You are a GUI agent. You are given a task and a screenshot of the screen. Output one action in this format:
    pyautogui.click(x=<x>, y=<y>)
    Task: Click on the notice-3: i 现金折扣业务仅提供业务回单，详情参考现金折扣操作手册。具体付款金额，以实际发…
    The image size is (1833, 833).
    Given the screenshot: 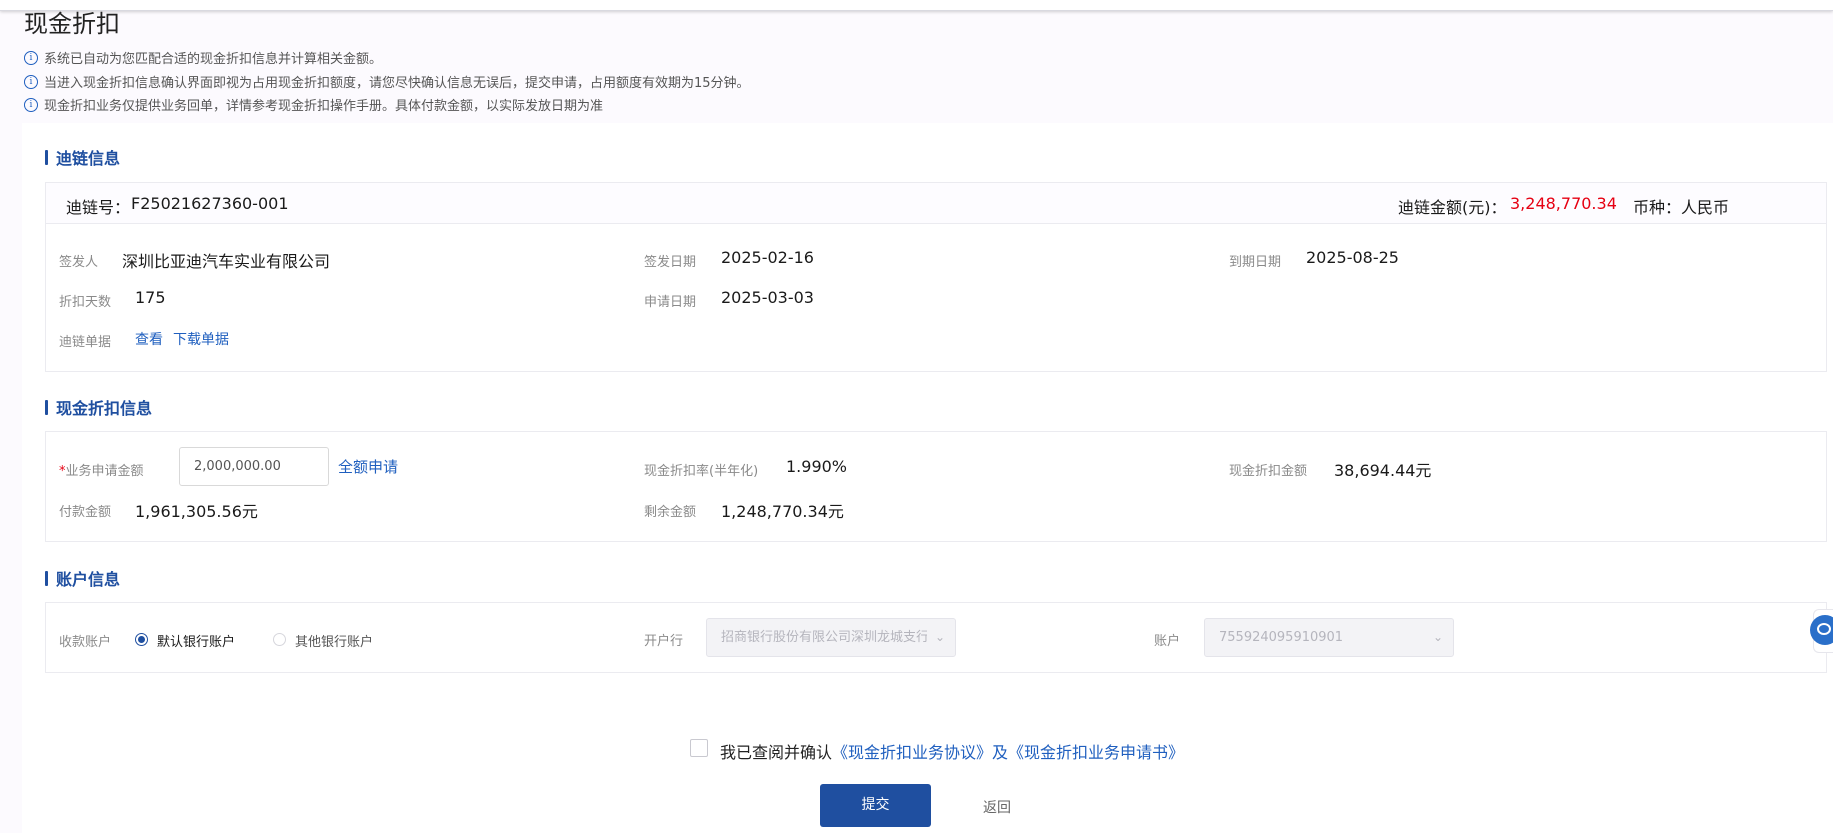 What is the action you would take?
    pyautogui.click(x=313, y=104)
    